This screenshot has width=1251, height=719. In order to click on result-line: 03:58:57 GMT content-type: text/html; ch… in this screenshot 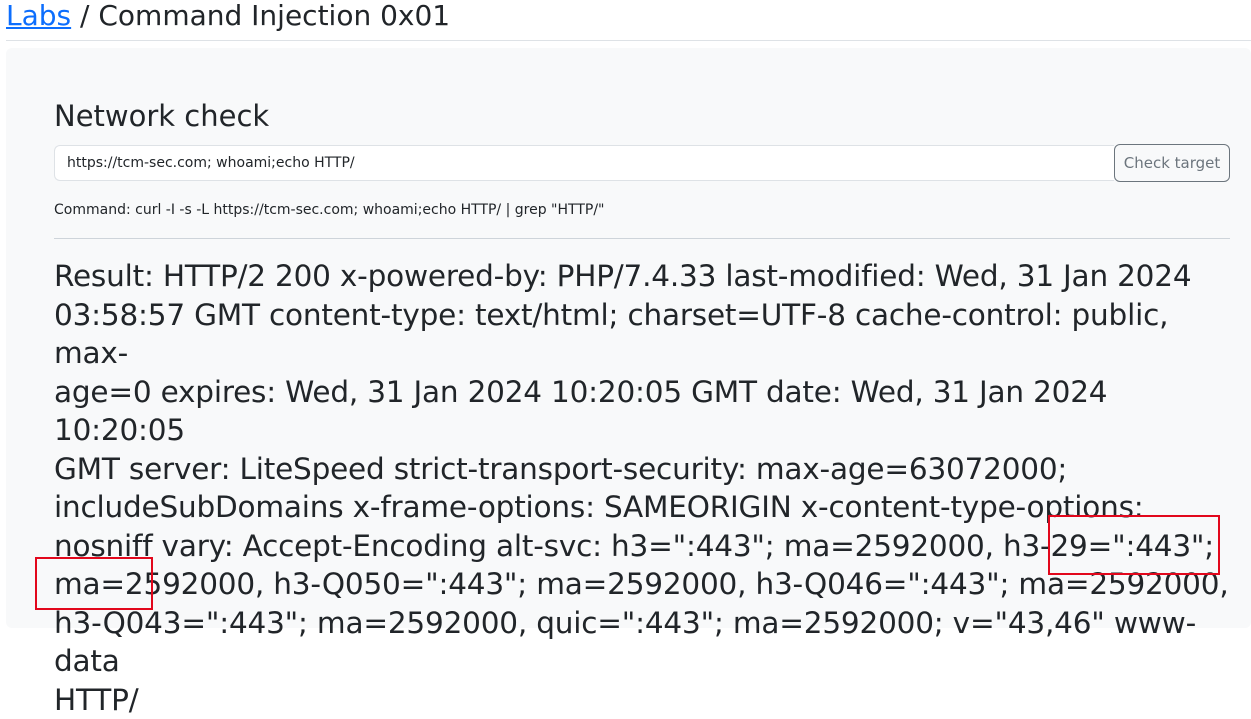, I will do `click(649, 334)`.